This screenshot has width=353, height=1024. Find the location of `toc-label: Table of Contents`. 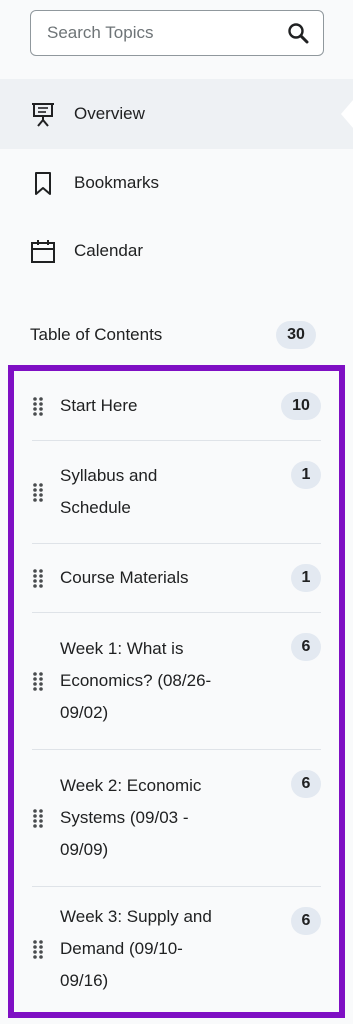

toc-label: Table of Contents is located at coordinates (96, 334).